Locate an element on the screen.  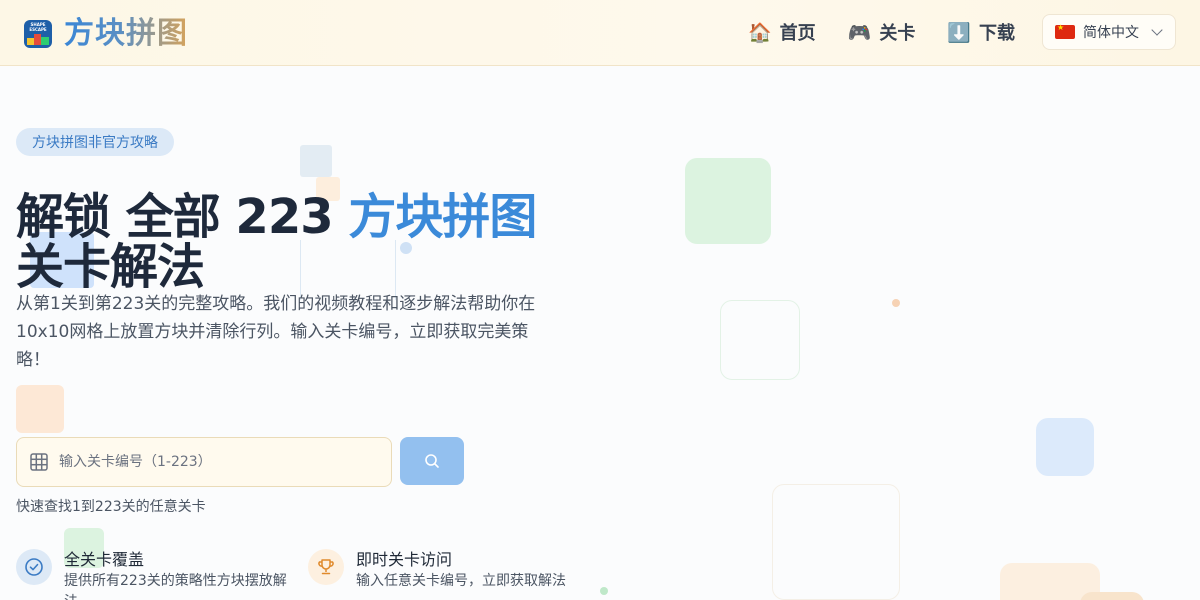
search-button is located at coordinates (432, 461).